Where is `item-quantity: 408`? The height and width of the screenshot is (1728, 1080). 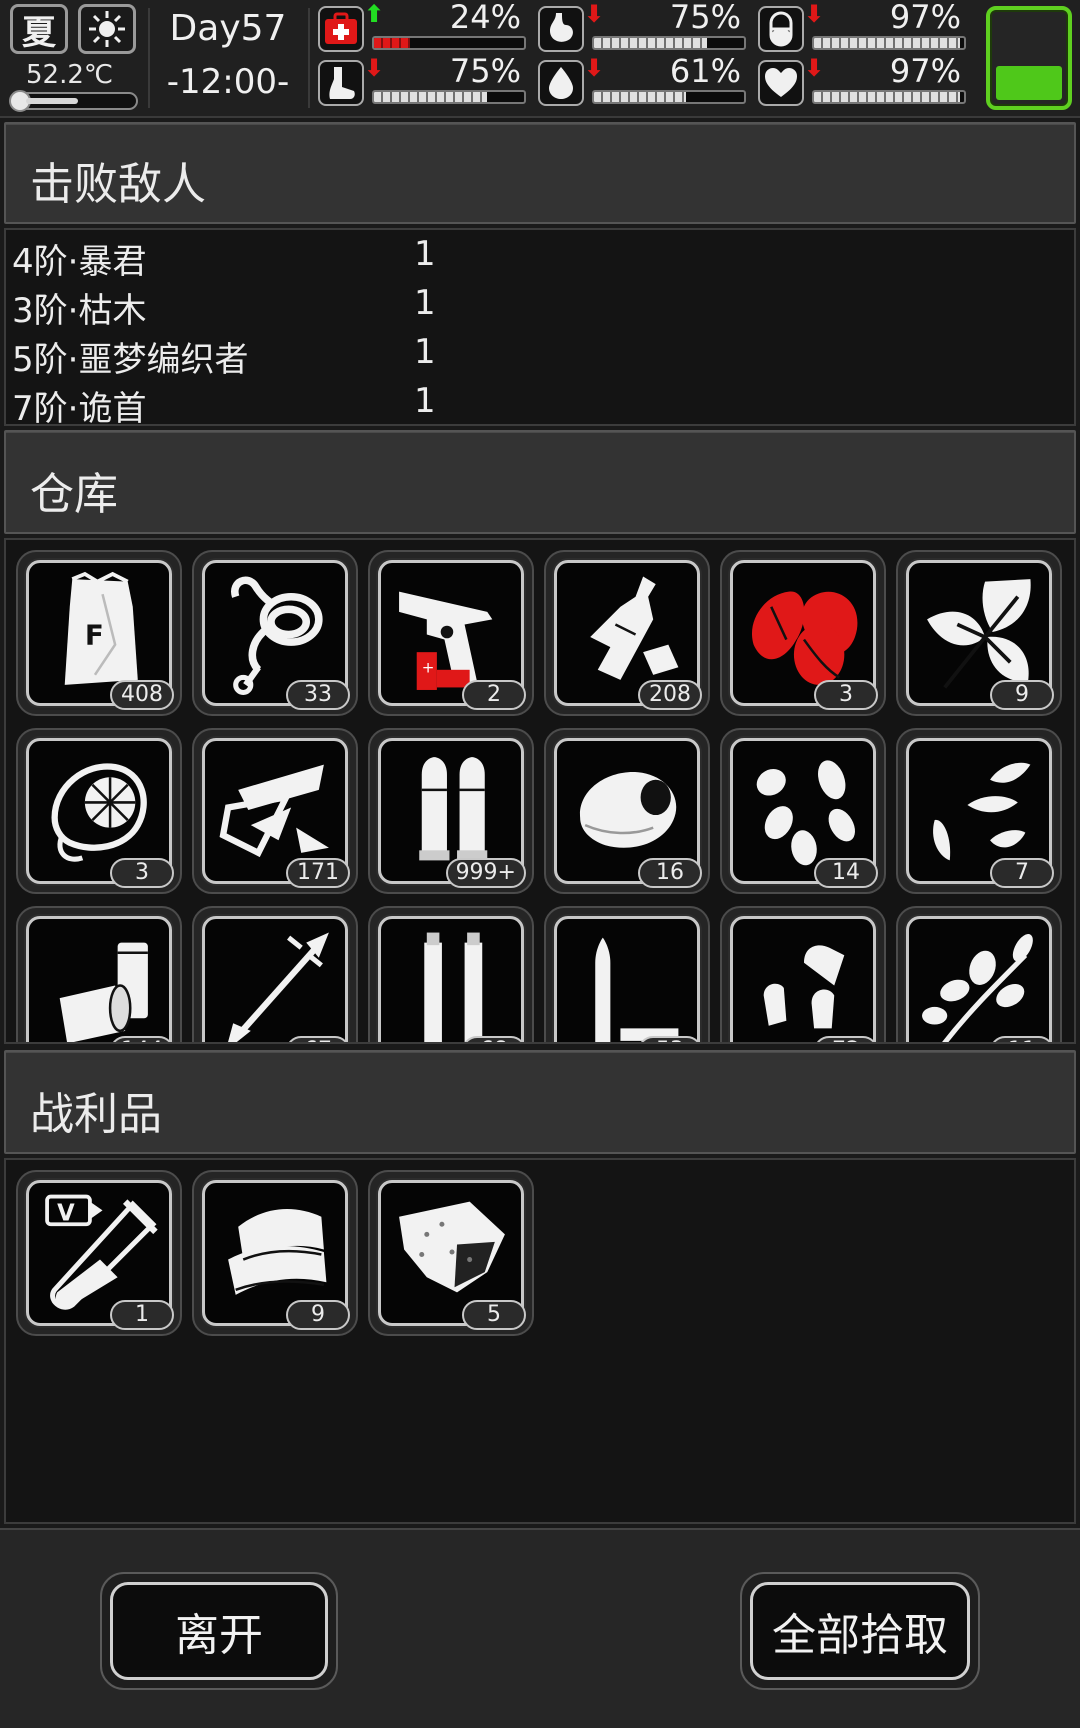
item-quantity: 408 is located at coordinates (142, 695).